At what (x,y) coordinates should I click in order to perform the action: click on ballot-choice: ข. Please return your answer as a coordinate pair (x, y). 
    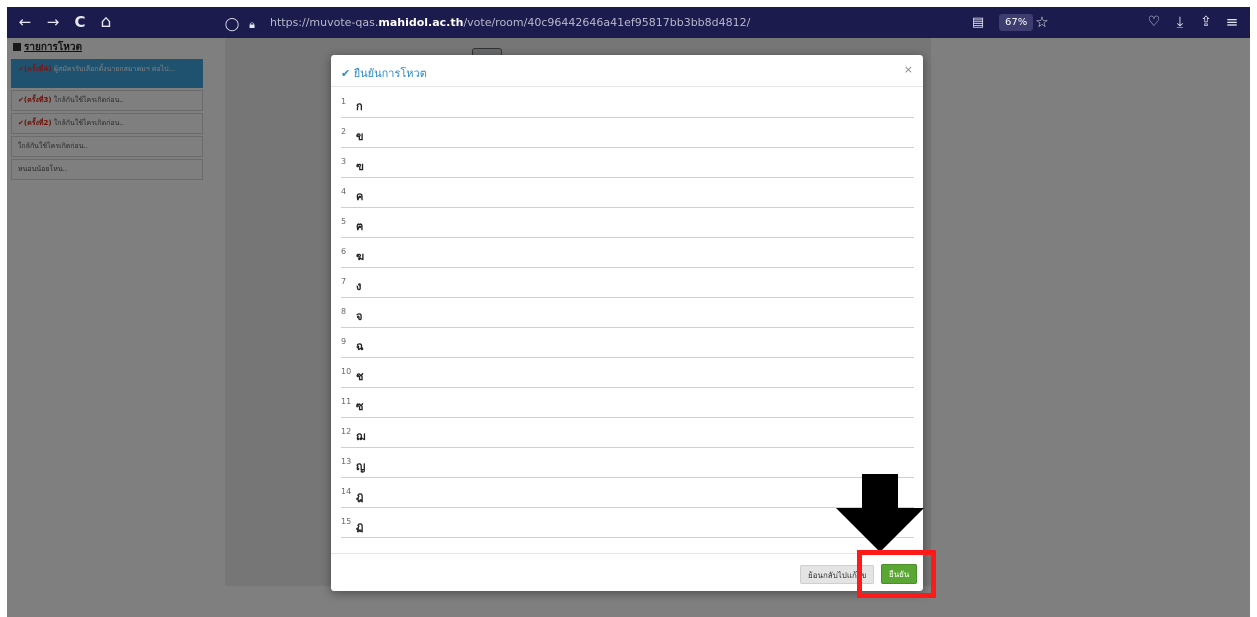
    Looking at the image, I should click on (360, 136).